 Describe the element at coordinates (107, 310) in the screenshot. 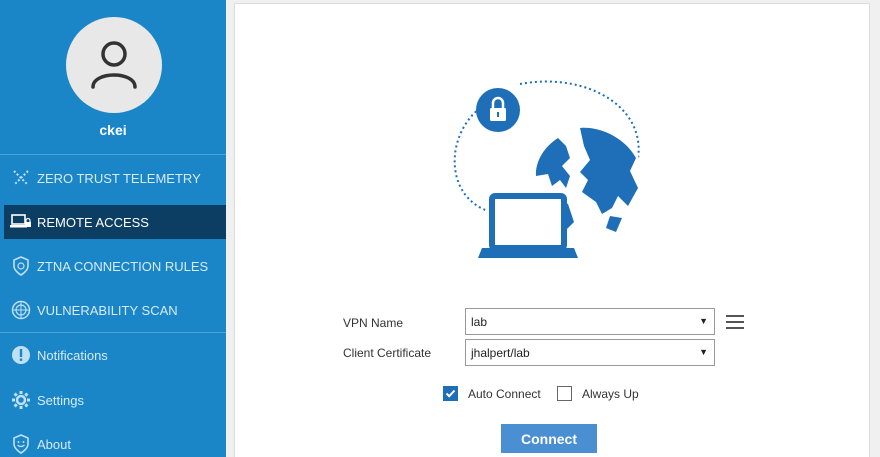

I see `nav-item-label: VULNERABILITY SCAN` at that location.